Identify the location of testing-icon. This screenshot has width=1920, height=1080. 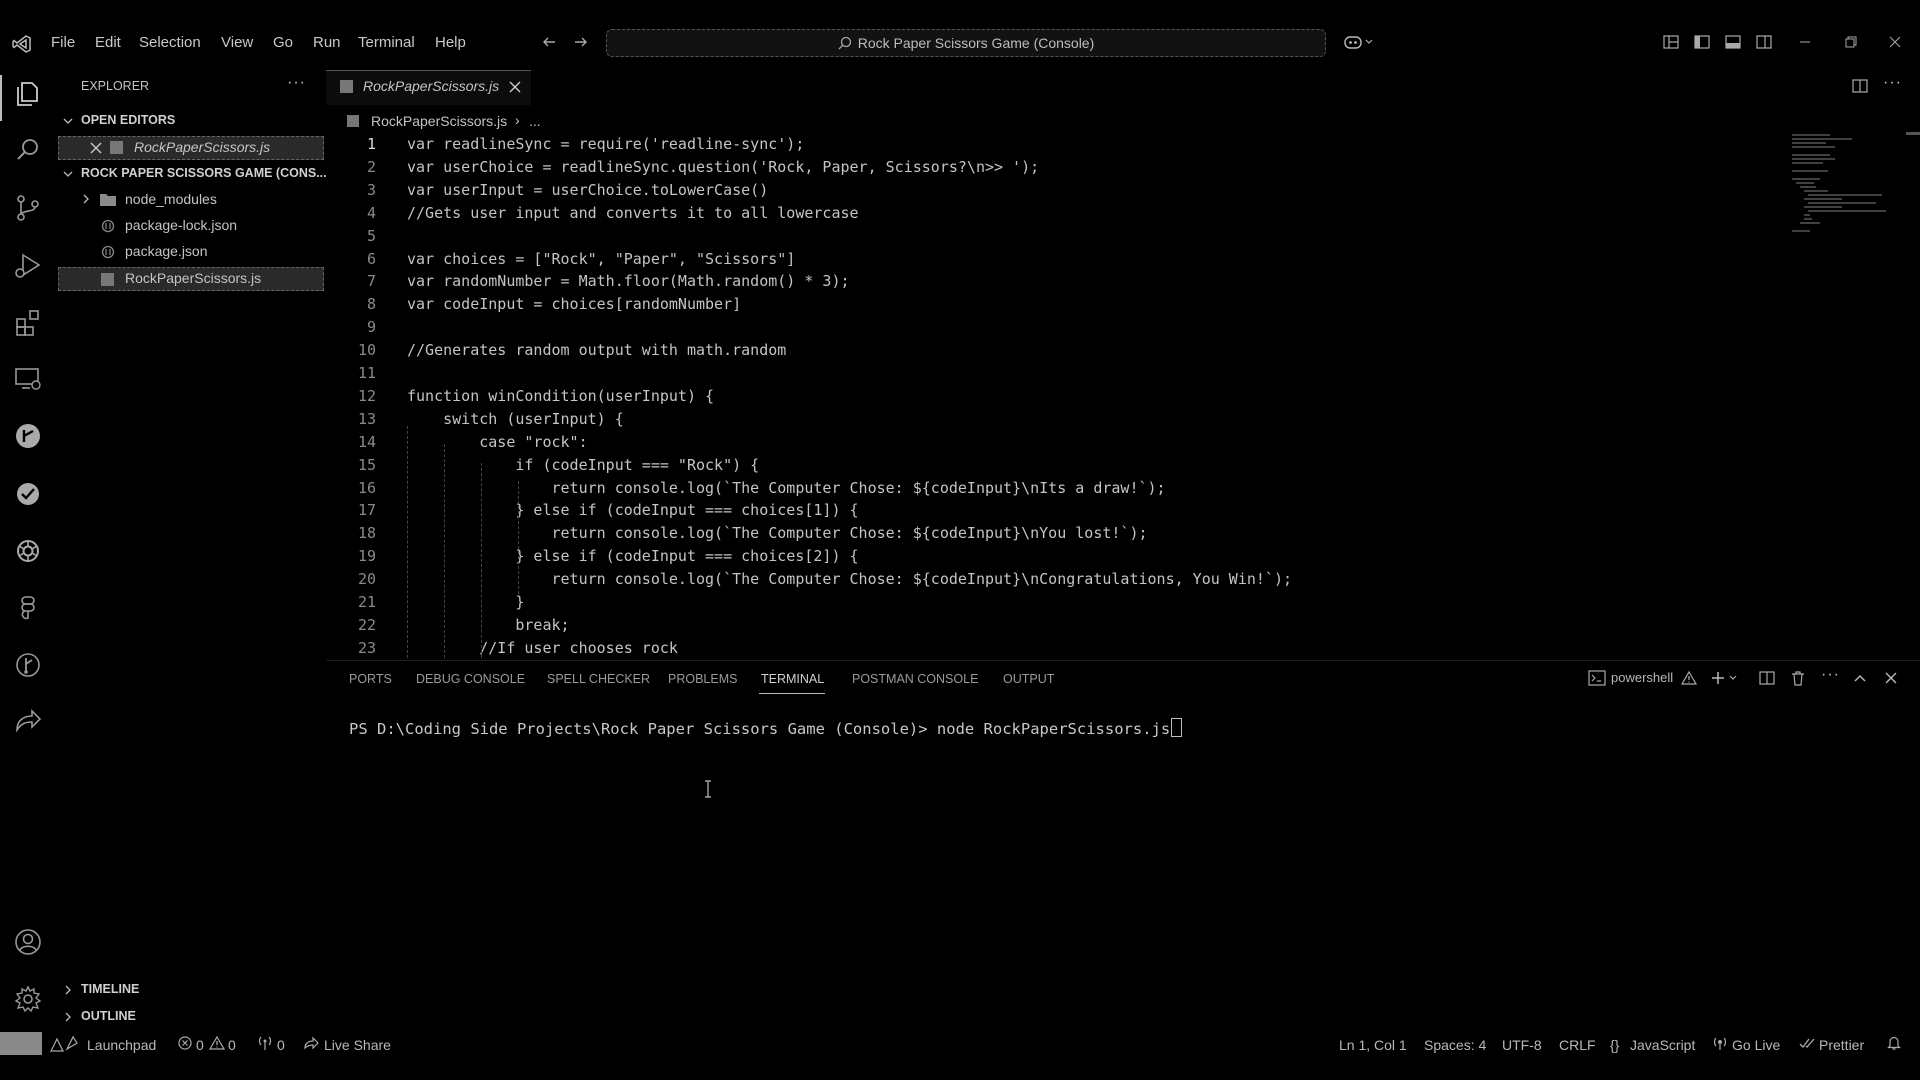
(28, 494).